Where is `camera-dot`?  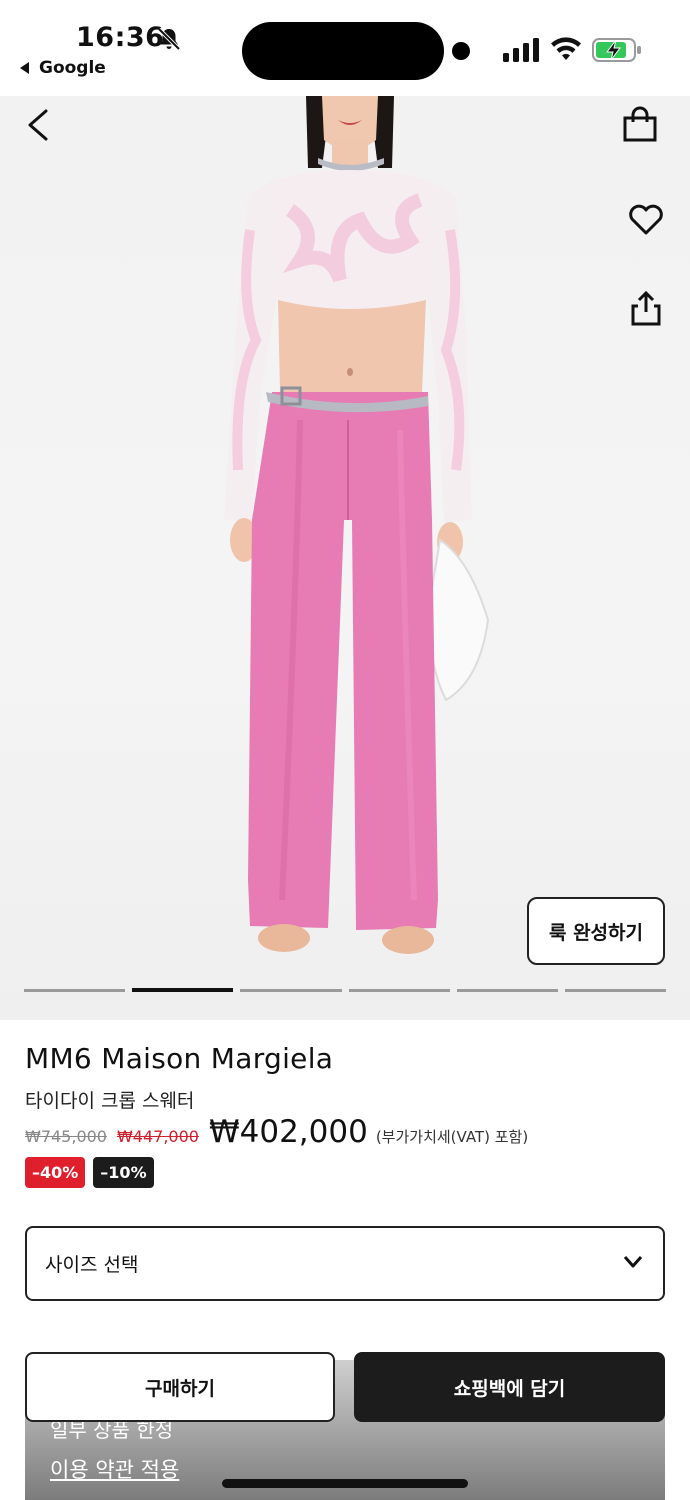
camera-dot is located at coordinates (461, 51).